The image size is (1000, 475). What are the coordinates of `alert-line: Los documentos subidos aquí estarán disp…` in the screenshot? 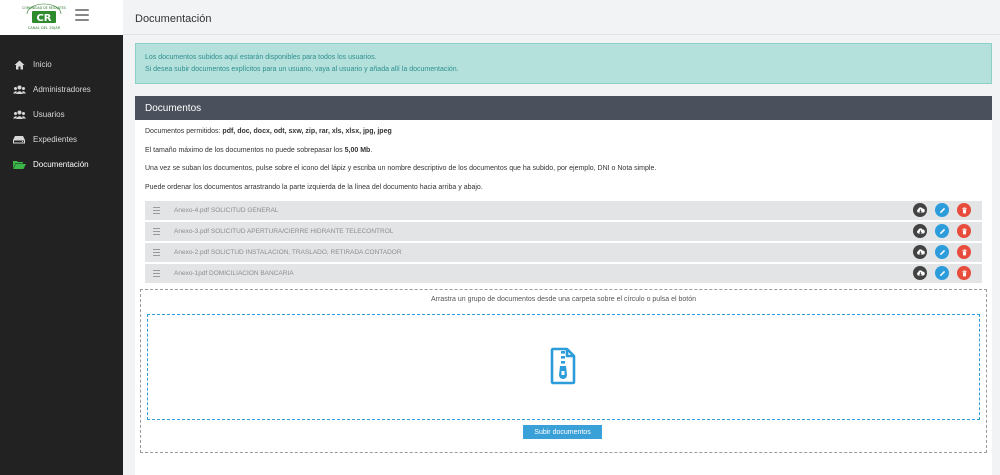 It's located at (261, 57).